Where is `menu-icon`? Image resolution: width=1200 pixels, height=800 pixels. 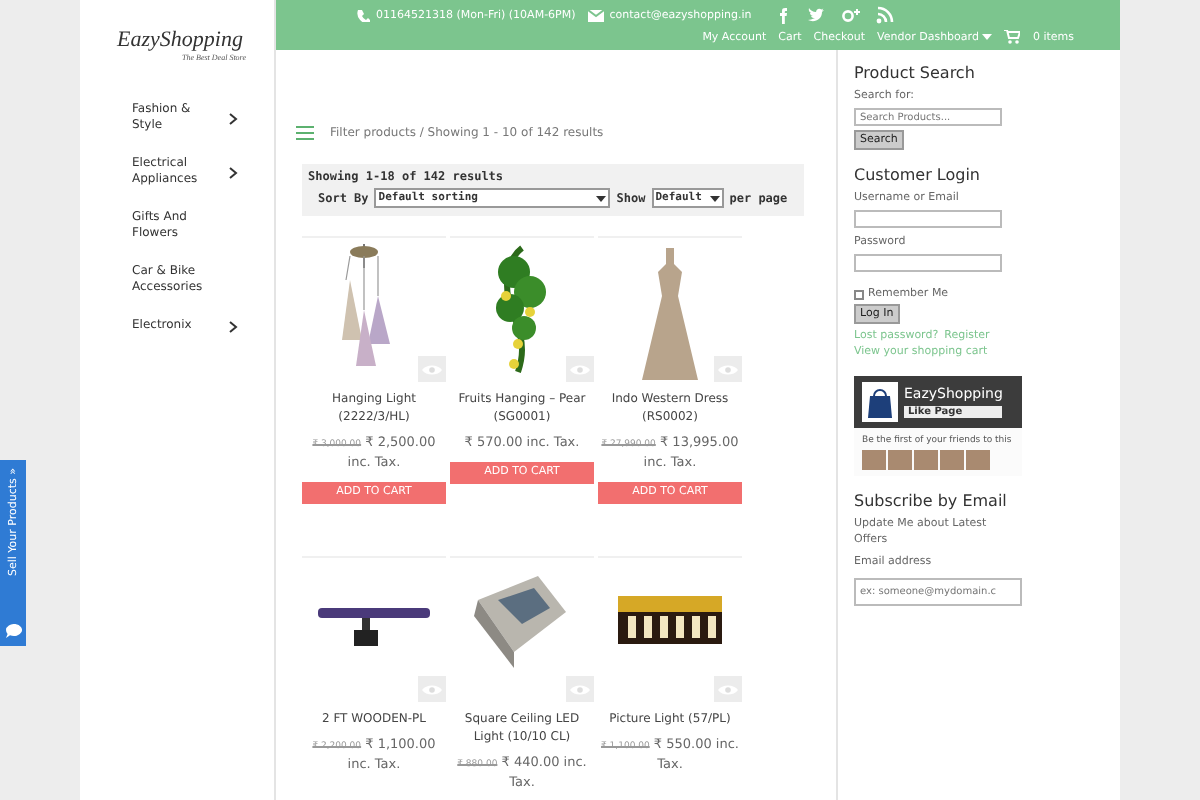
menu-icon is located at coordinates (305, 133).